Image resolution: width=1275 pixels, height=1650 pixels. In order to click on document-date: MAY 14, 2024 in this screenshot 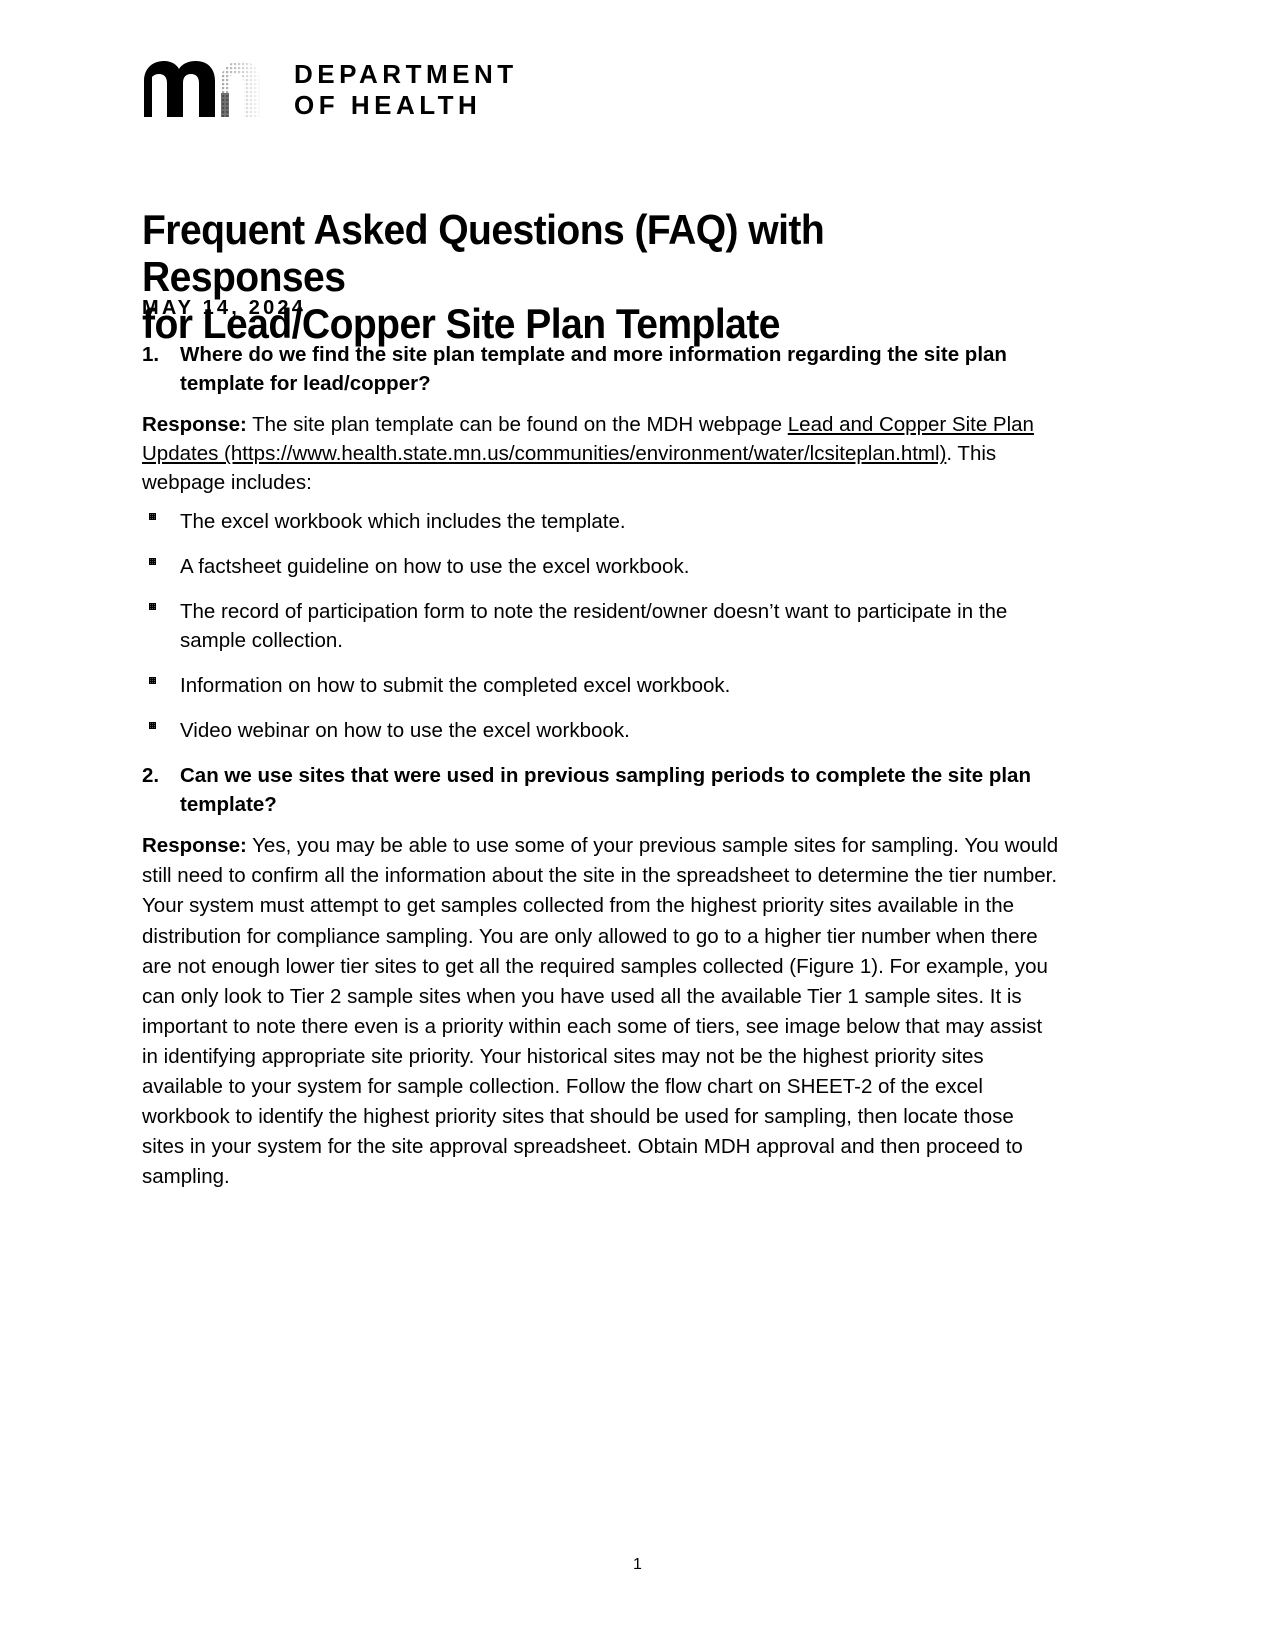, I will do `click(224, 308)`.